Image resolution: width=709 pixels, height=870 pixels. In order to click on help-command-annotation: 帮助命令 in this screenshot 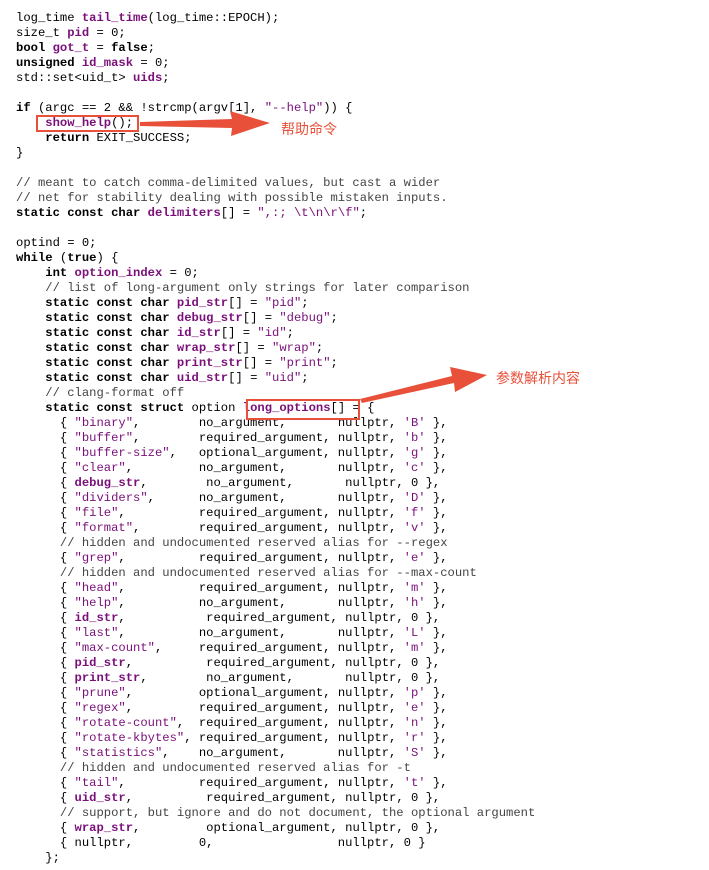, I will do `click(309, 130)`.